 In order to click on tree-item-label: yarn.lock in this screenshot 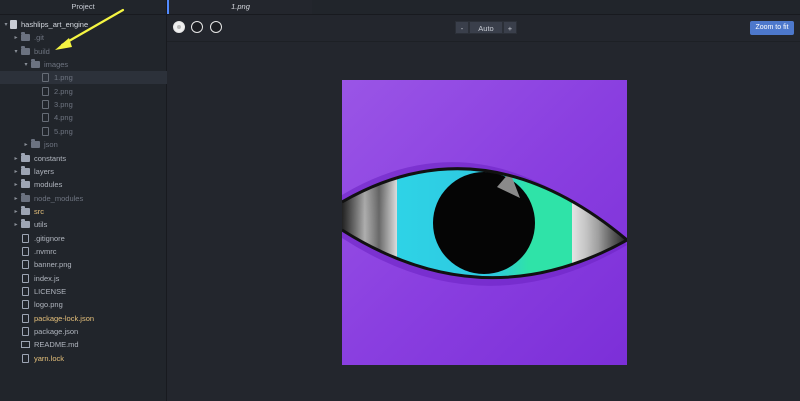, I will do `click(49, 358)`.